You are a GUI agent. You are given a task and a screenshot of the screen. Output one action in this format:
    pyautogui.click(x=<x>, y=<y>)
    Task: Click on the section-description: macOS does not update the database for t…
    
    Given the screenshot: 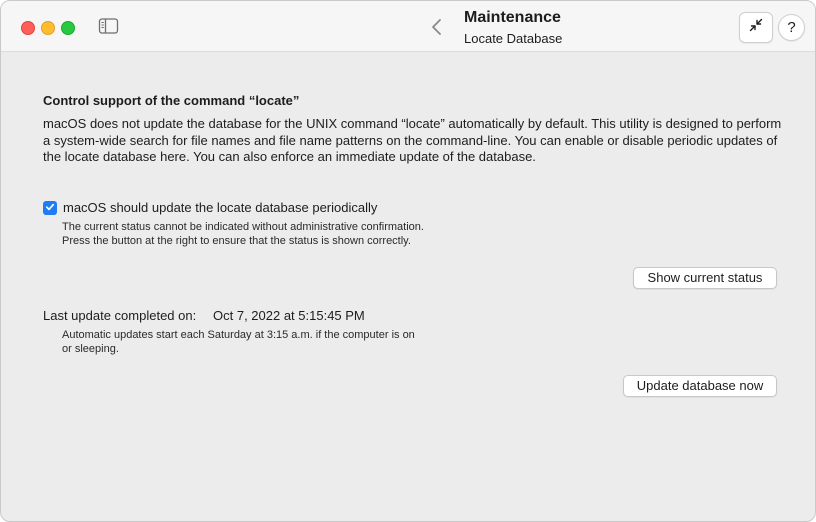 What is the action you would take?
    pyautogui.click(x=412, y=140)
    